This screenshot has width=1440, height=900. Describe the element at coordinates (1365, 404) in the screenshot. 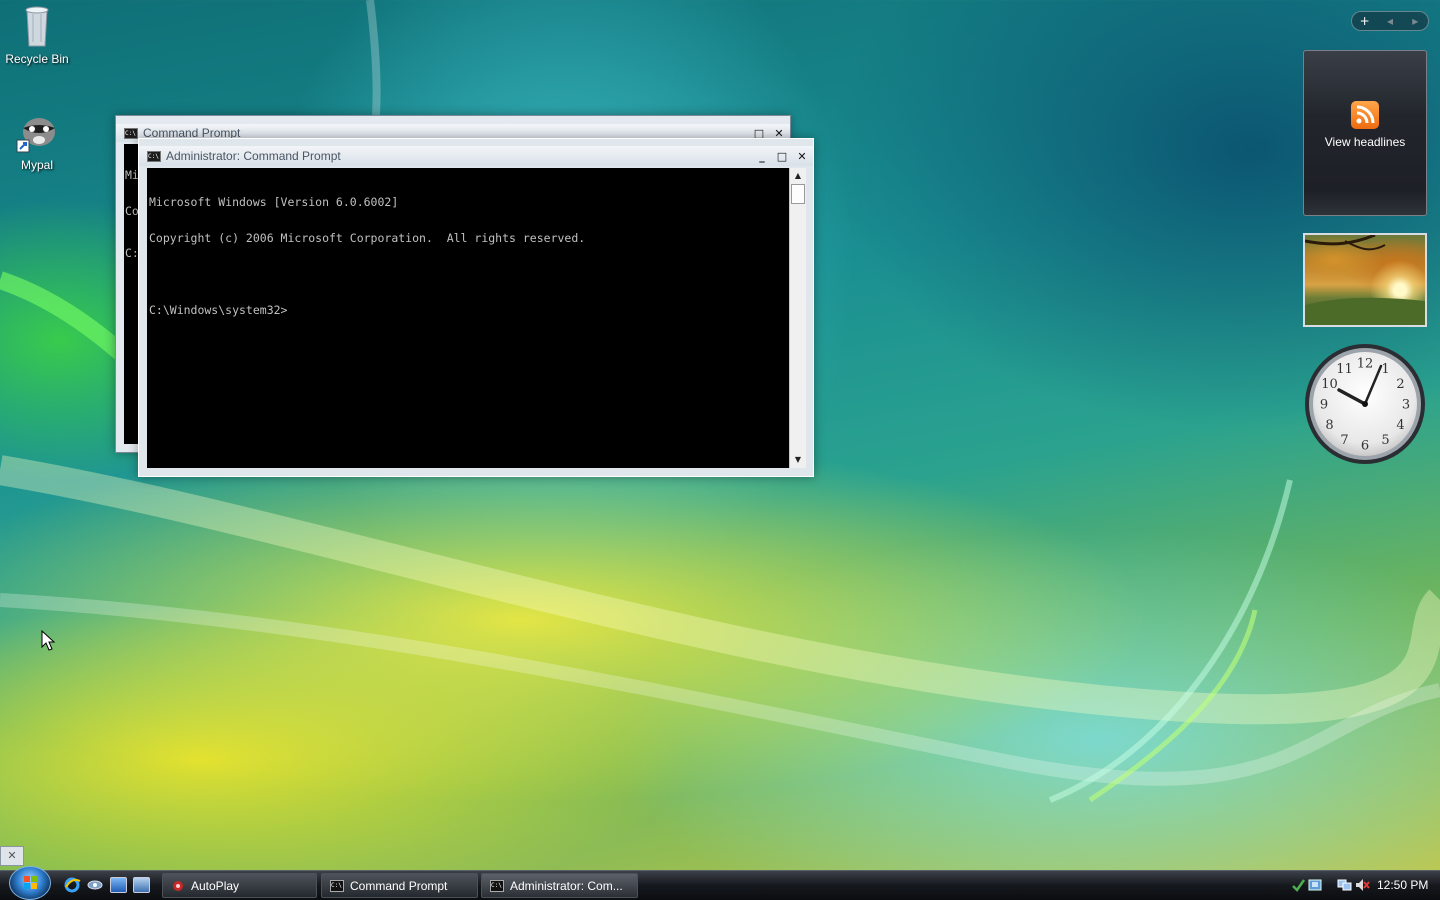

I see `clock-gadget: 12 1 2 3 4 5 6 7 8 9 10 11` at that location.